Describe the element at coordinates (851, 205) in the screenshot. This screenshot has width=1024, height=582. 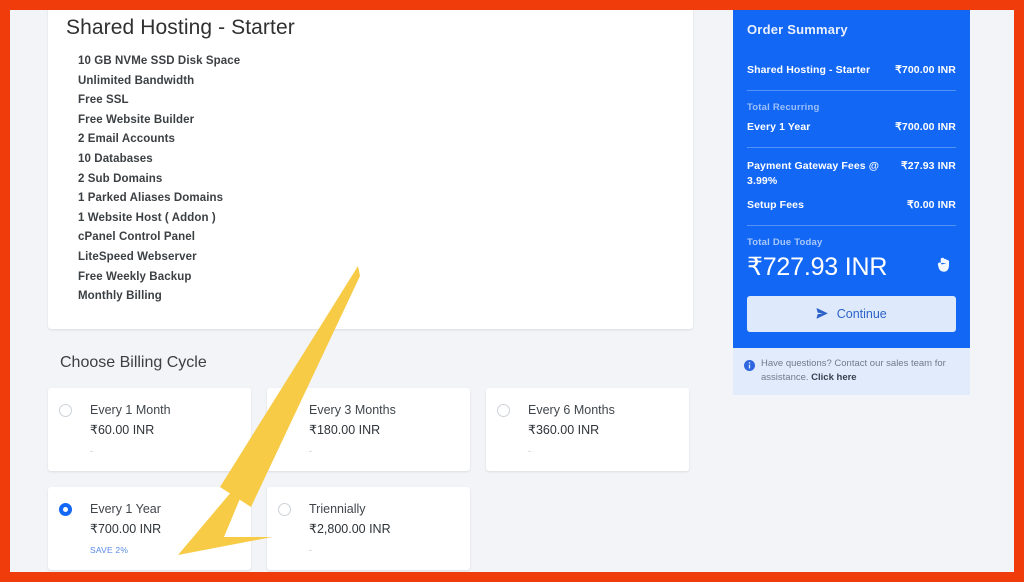
I see `summary-fee-row: Setup Fees ₹0.00 INR` at that location.